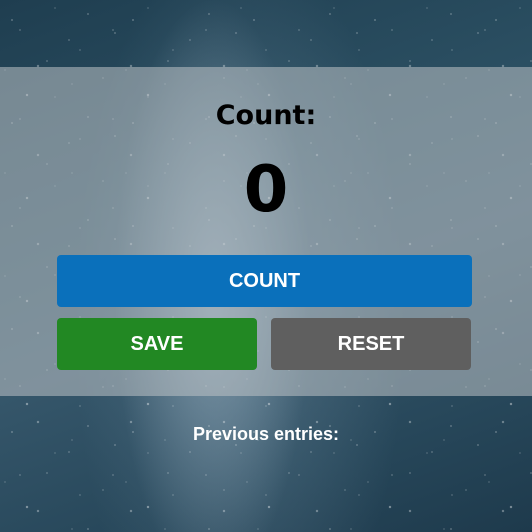 Image resolution: width=532 pixels, height=532 pixels. I want to click on previous-entries-heading: Previous entries:, so click(266, 434).